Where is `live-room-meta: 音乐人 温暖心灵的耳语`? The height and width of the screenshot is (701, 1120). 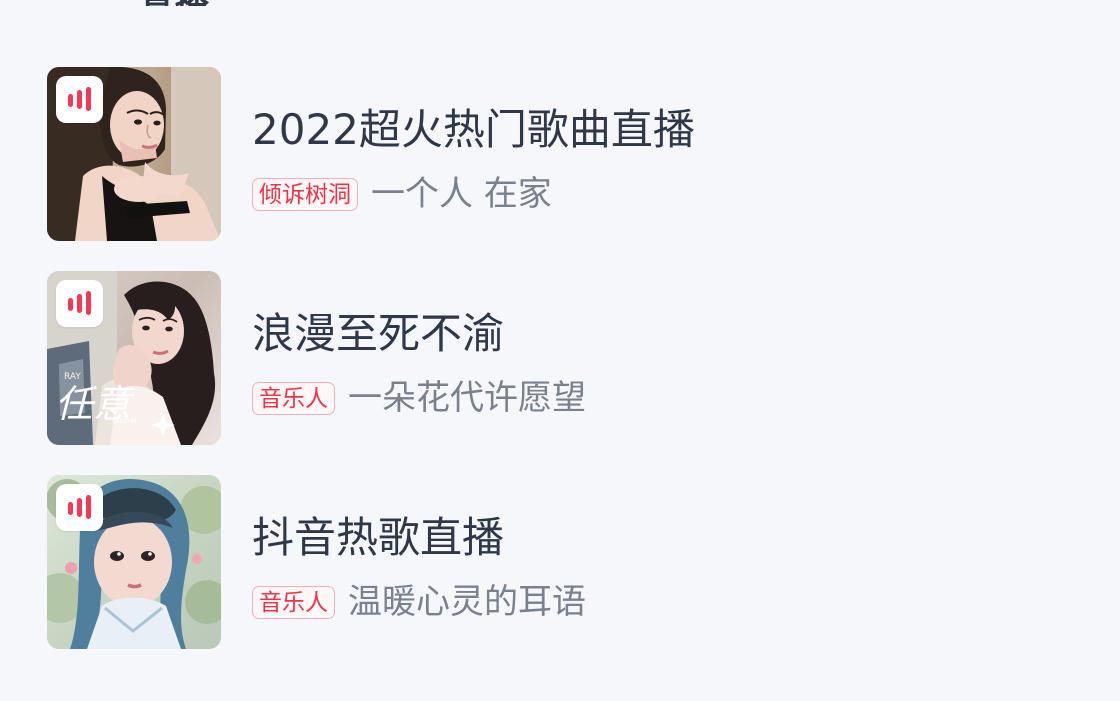 live-room-meta: 音乐人 温暖心灵的耳语 is located at coordinates (419, 602).